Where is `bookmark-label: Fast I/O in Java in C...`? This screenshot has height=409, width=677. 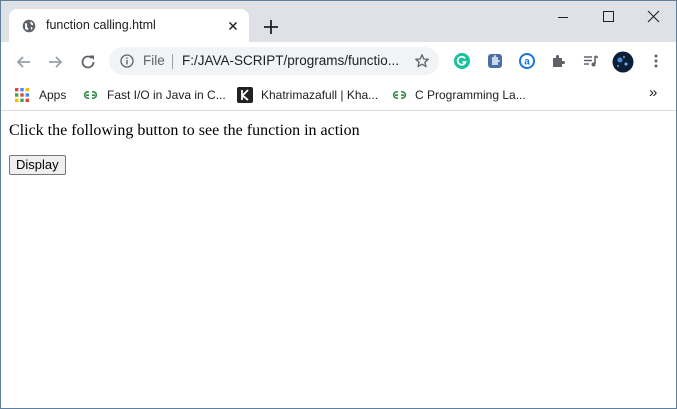
bookmark-label: Fast I/O in Java in C... is located at coordinates (166, 95).